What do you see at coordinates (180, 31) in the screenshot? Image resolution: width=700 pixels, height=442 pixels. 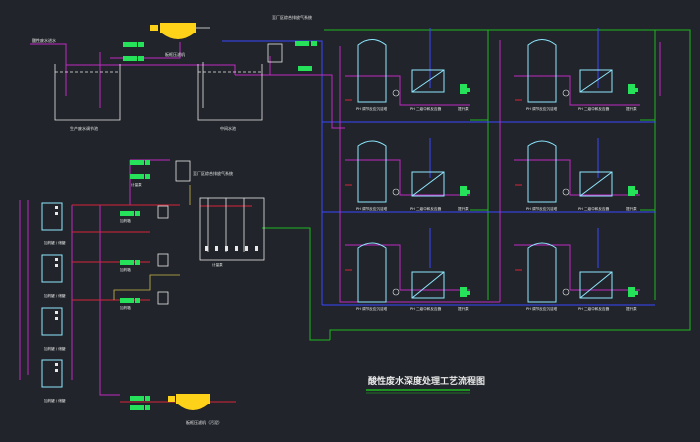 I see `filter-press-top` at bounding box center [180, 31].